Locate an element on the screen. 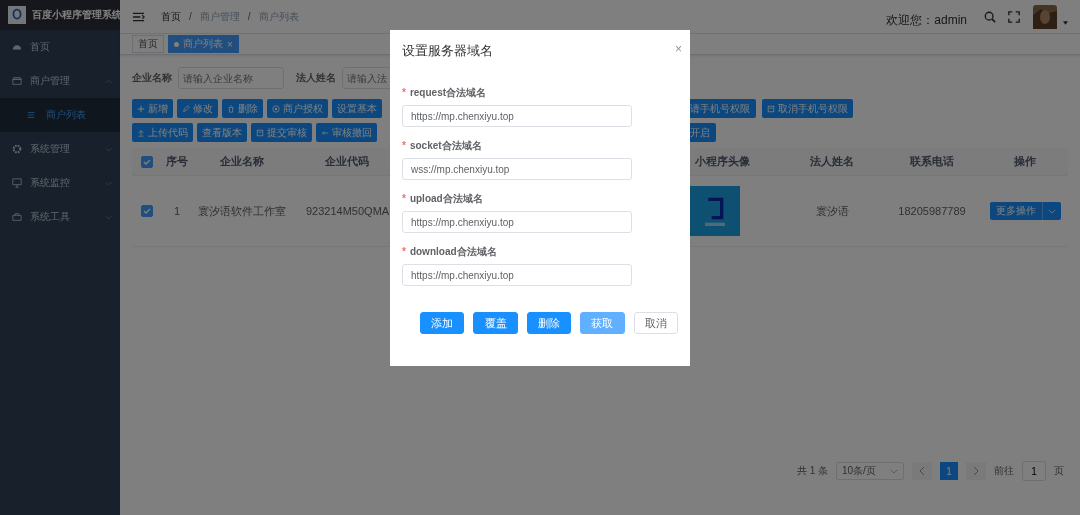 The image size is (1080, 515). toolbar-button: 提交审核 is located at coordinates (281, 132).